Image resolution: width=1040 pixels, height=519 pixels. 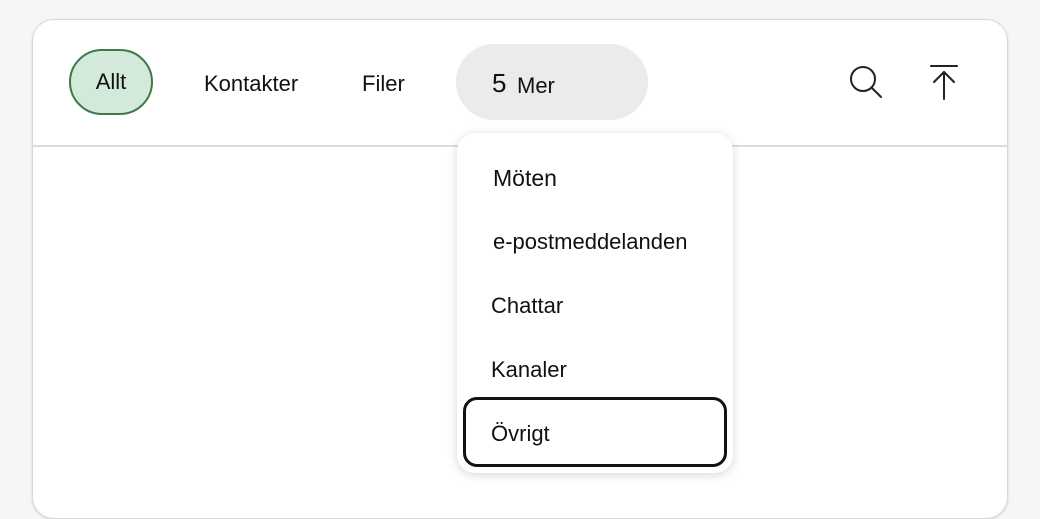 I want to click on menu-item-chats: Chattar, so click(x=527, y=306).